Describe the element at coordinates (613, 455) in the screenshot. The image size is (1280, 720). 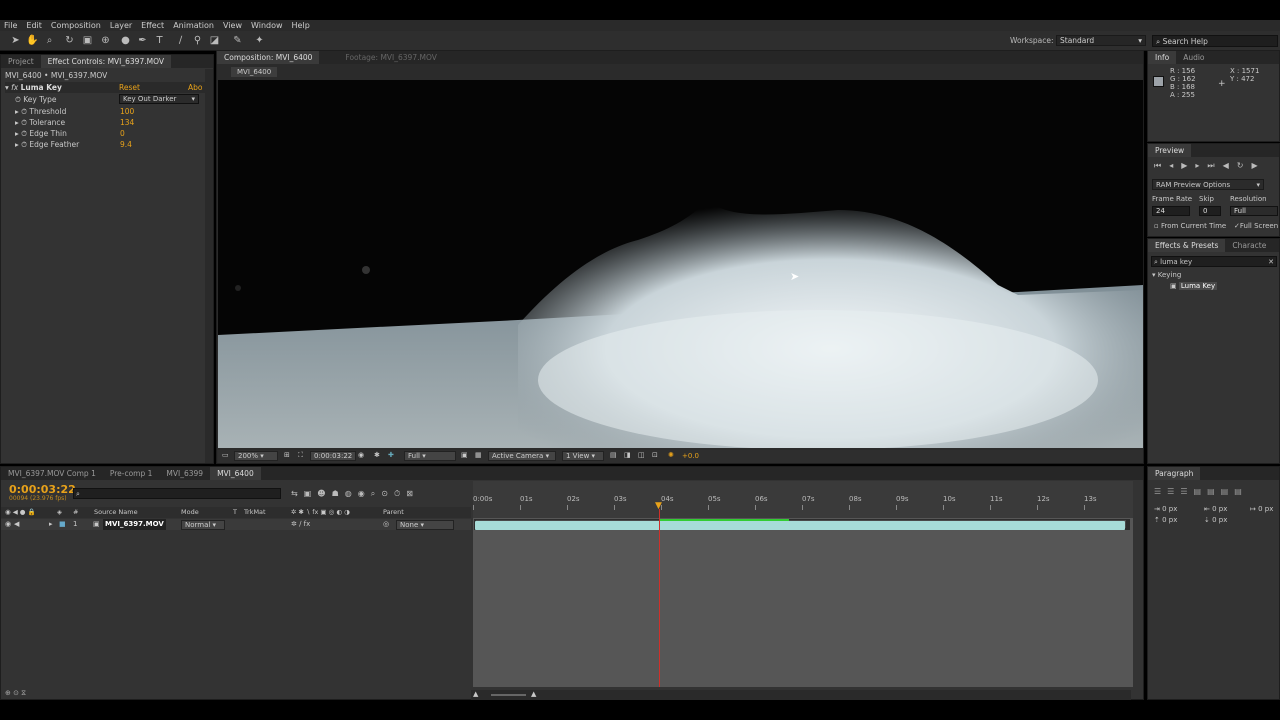
I see `toggle-pixel-aspect-icon: ▤` at that location.